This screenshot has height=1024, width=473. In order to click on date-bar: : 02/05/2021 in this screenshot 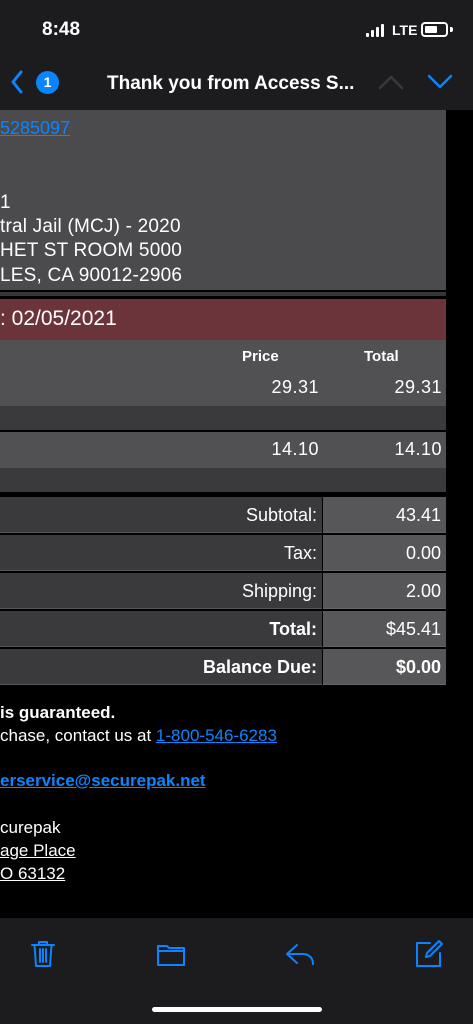, I will do `click(223, 319)`.